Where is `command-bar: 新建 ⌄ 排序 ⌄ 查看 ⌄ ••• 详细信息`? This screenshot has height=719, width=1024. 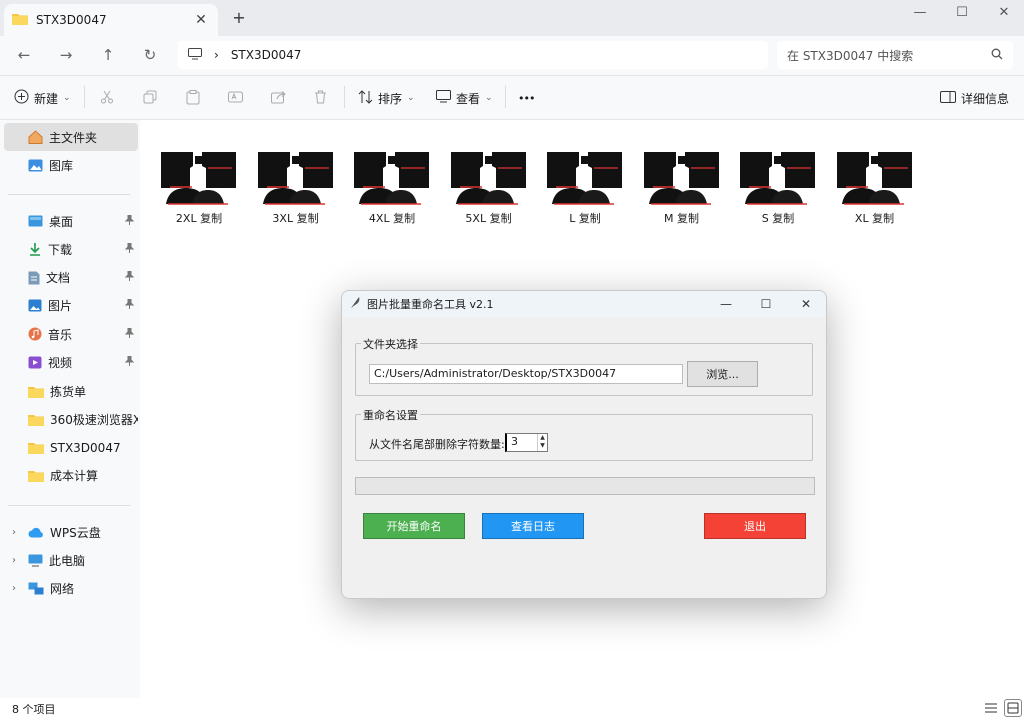
command-bar: 新建 ⌄ 排序 ⌄ 查看 ⌄ ••• 详细信息 is located at coordinates (512, 98).